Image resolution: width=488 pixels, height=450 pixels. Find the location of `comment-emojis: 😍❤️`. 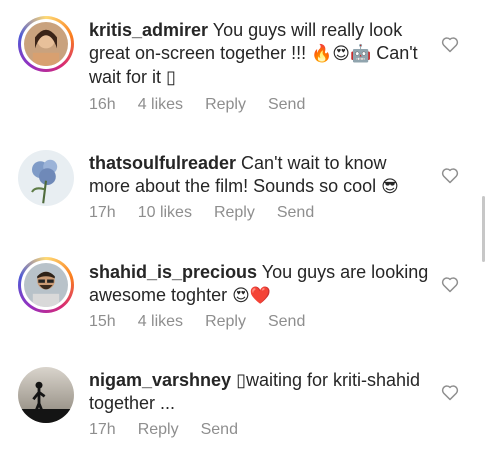

comment-emojis: 😍❤️ is located at coordinates (251, 296).